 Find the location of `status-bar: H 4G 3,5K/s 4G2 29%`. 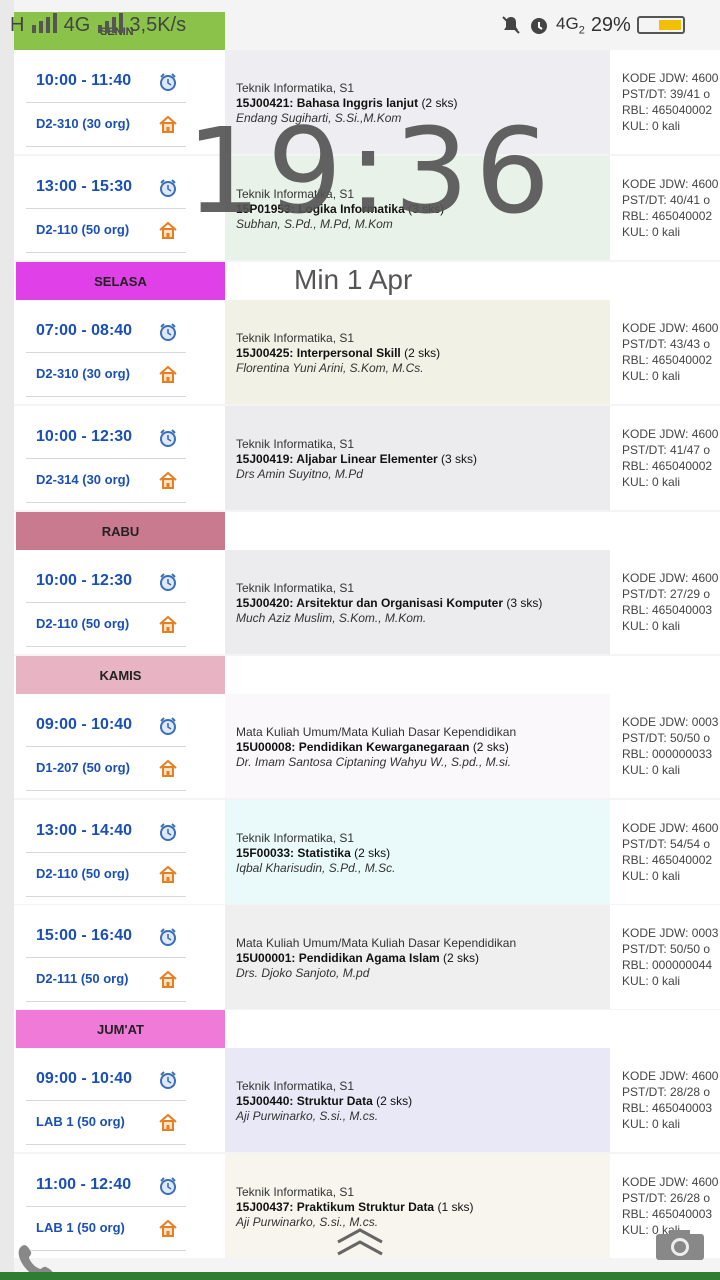

status-bar: H 4G 3,5K/s 4G2 29% is located at coordinates (360, 24).